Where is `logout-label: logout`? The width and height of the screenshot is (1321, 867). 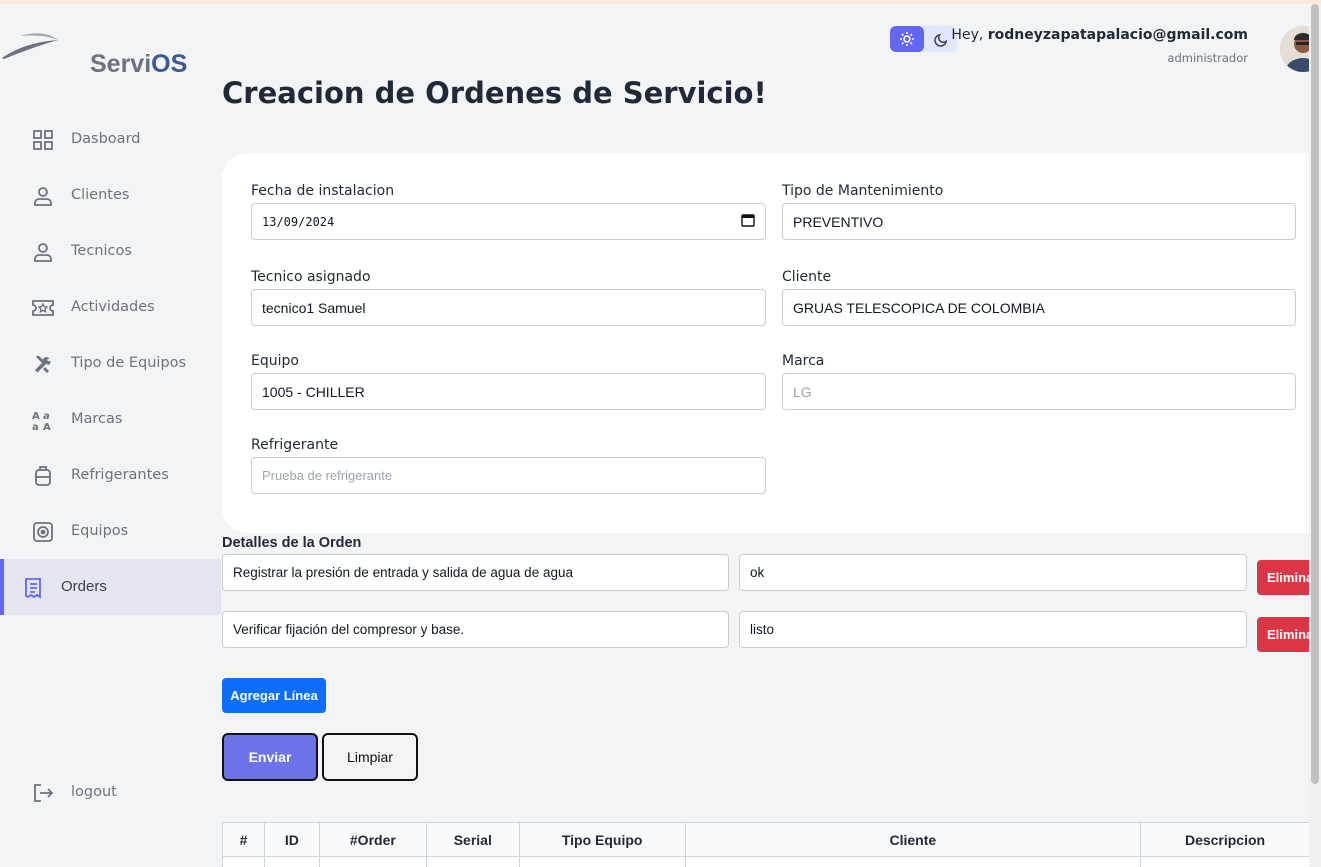
logout-label: logout is located at coordinates (94, 792).